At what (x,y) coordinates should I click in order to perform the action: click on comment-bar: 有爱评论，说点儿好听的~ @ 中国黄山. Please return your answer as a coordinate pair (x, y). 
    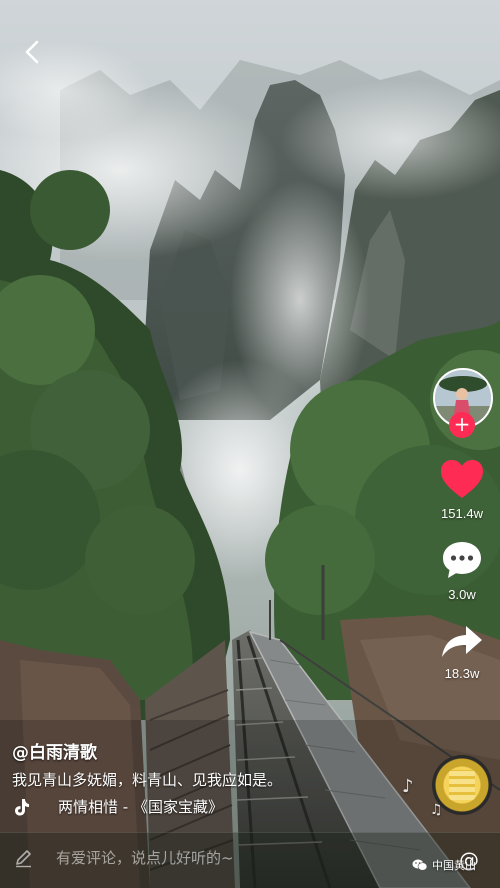
    Looking at the image, I should click on (250, 860).